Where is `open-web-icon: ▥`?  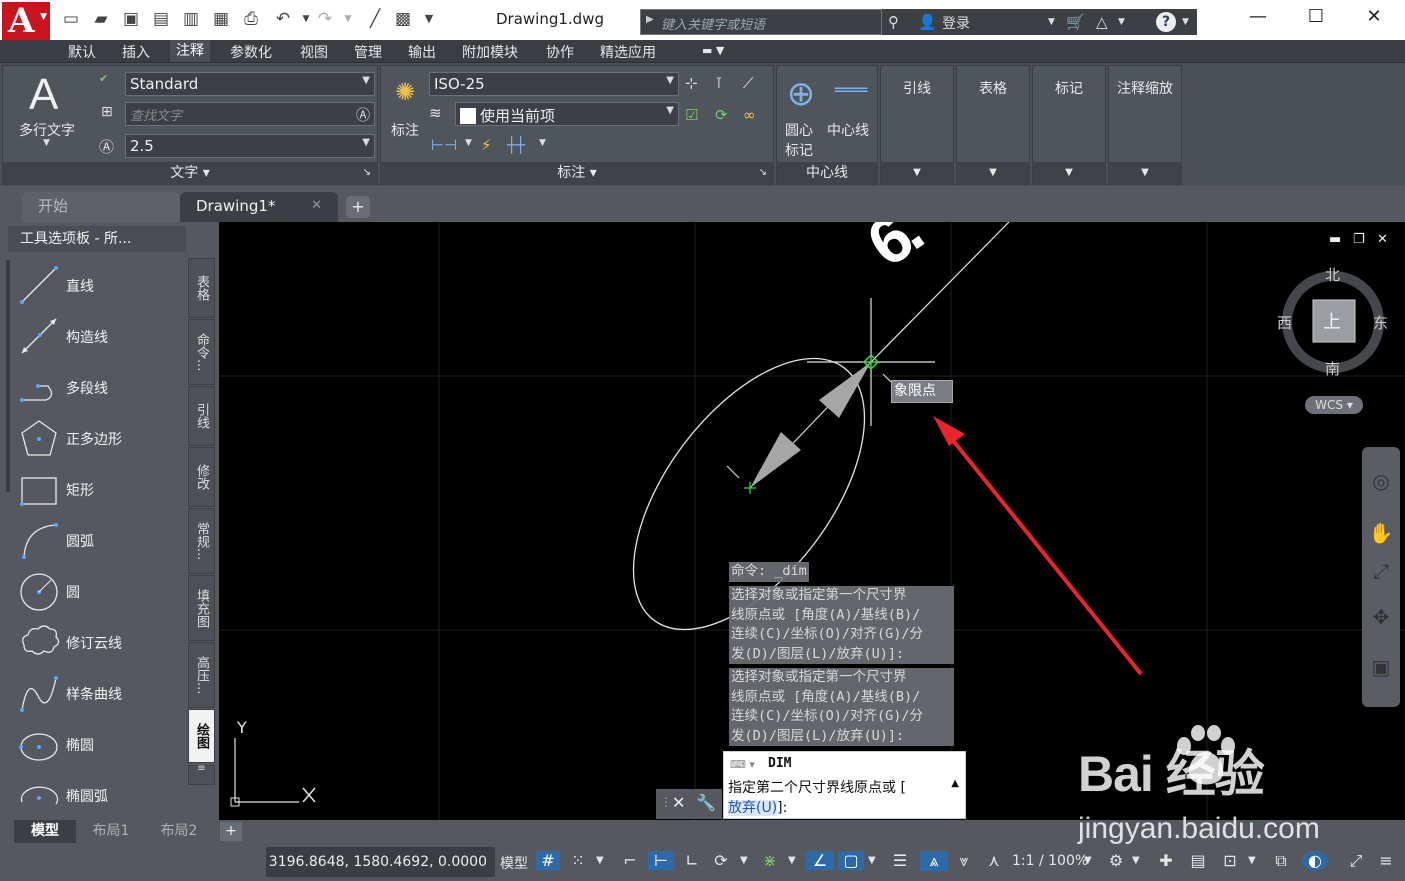 open-web-icon: ▥ is located at coordinates (191, 19).